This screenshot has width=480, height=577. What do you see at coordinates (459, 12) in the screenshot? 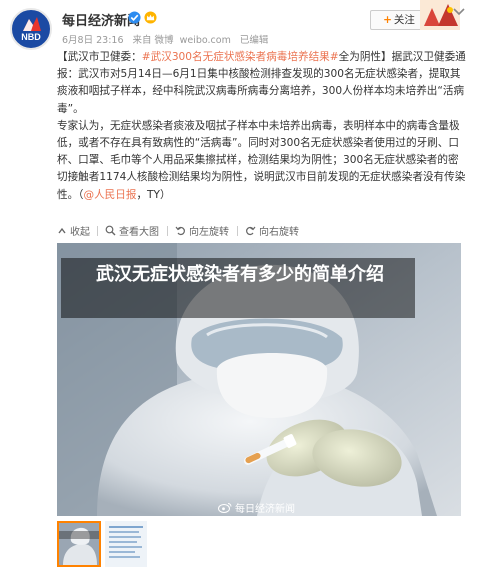
I see `chevron-down-icon` at bounding box center [459, 12].